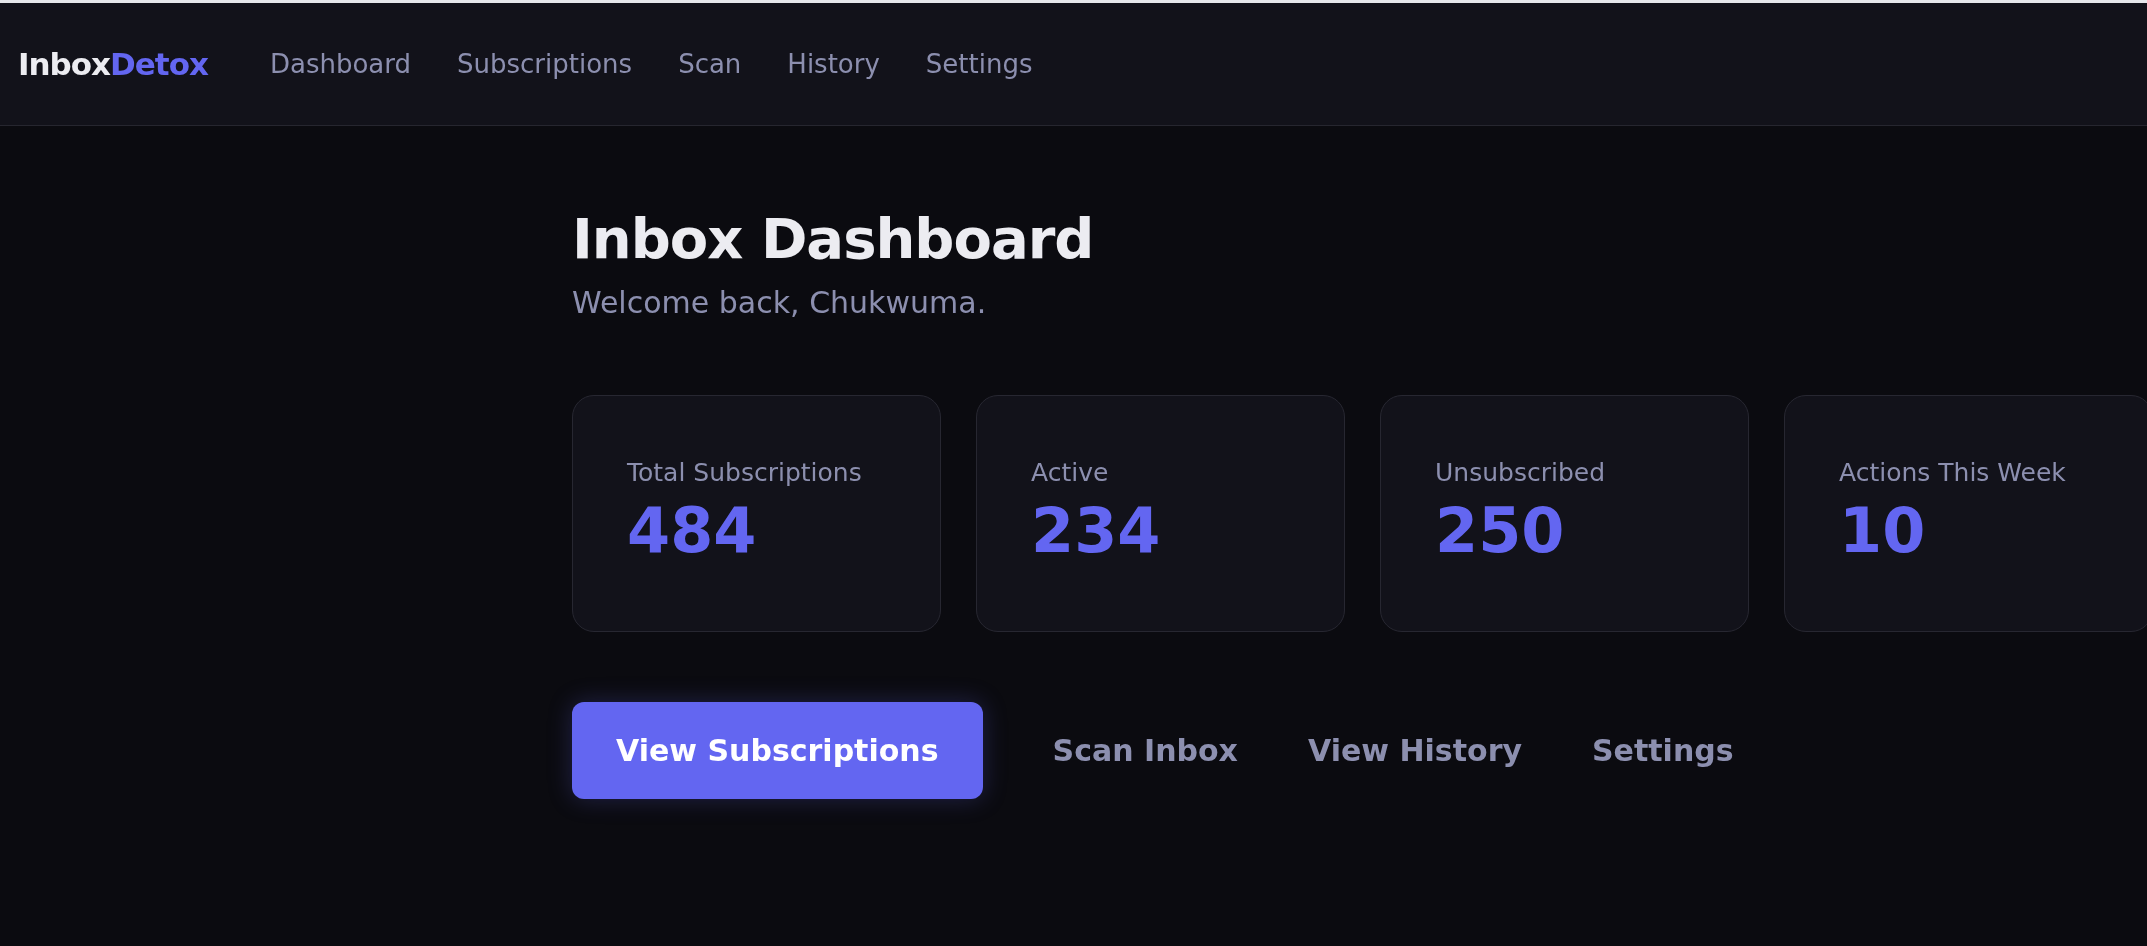 This screenshot has height=946, width=2147. Describe the element at coordinates (833, 64) in the screenshot. I see `nav-link: History` at that location.